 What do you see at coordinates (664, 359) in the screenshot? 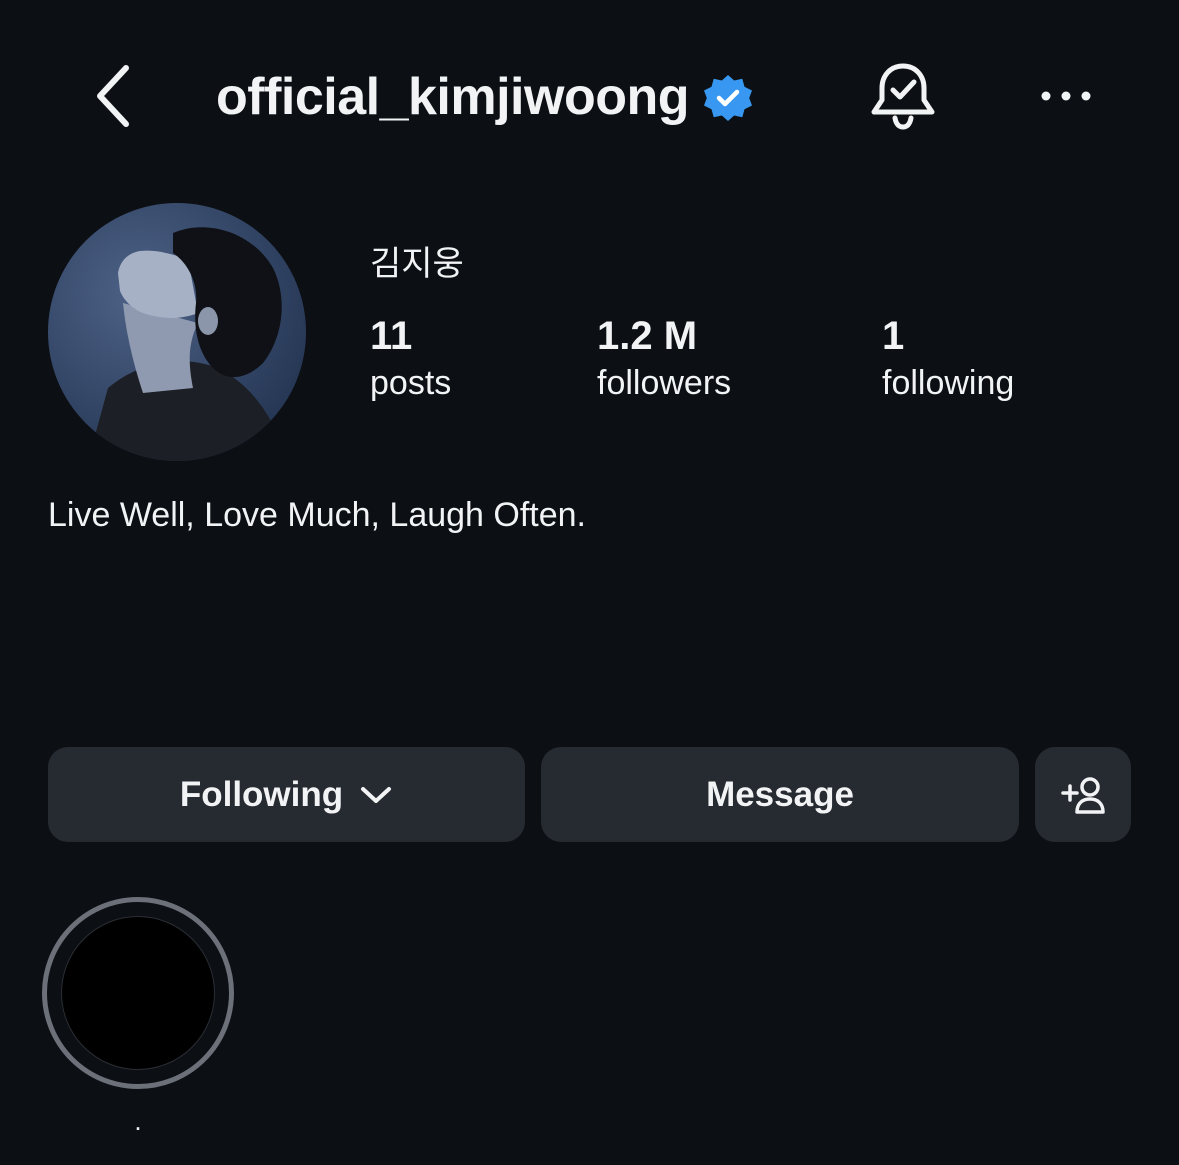
I see `followers-stat: 1.2 M followers` at bounding box center [664, 359].